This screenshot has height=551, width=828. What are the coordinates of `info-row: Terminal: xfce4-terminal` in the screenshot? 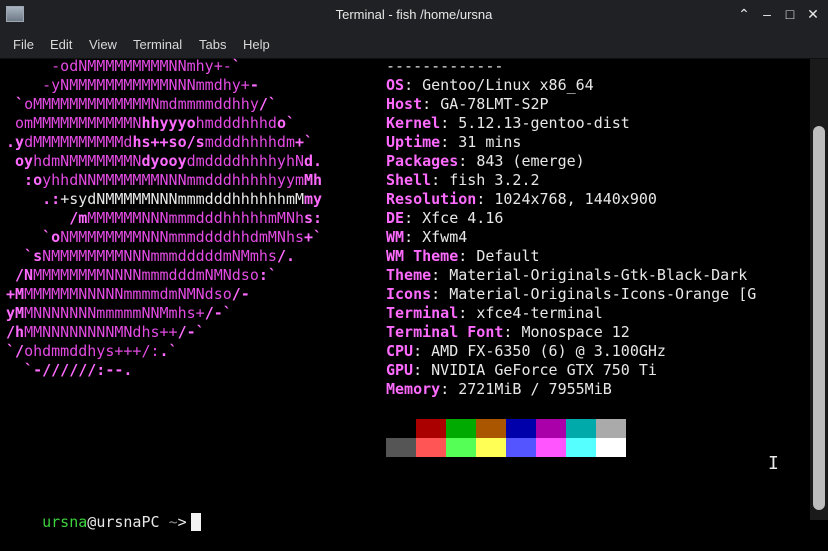 It's located at (494, 313).